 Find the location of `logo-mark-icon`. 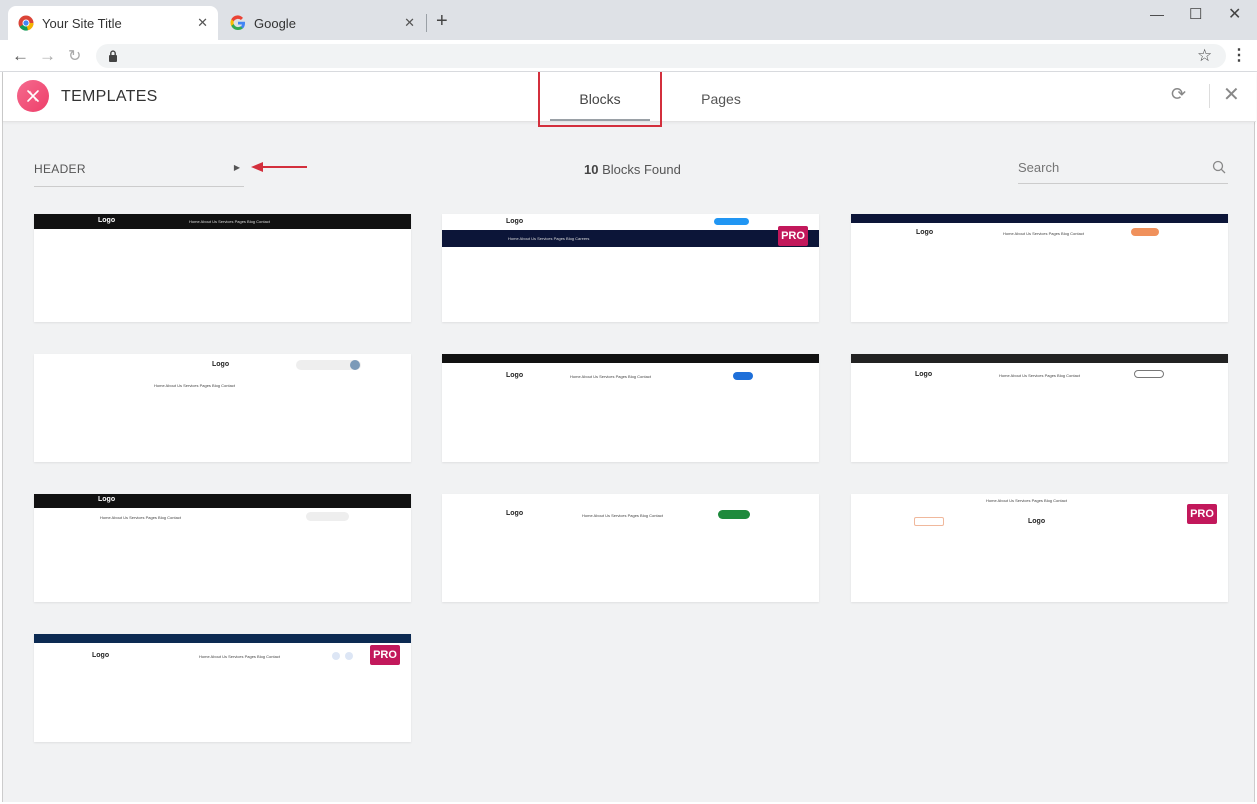

logo-mark-icon is located at coordinates (33, 96).